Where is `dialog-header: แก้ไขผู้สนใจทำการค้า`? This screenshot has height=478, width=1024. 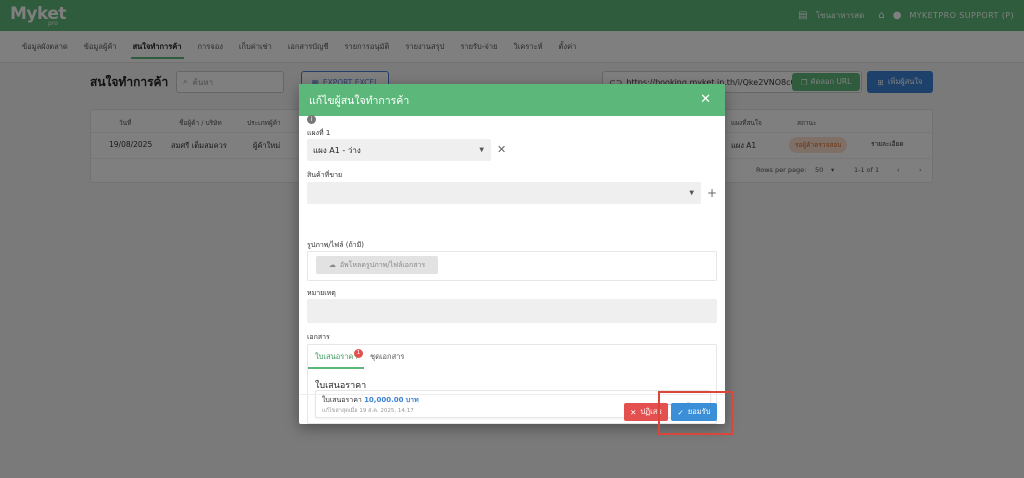
dialog-header: แก้ไขผู้สนใจทำการค้า is located at coordinates (512, 100).